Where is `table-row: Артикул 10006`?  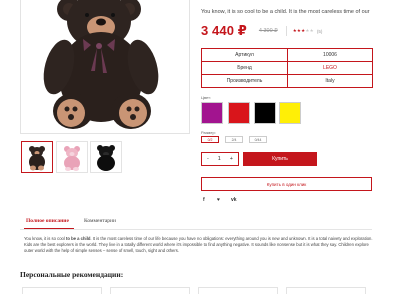 table-row: Артикул 10006 is located at coordinates (287, 55).